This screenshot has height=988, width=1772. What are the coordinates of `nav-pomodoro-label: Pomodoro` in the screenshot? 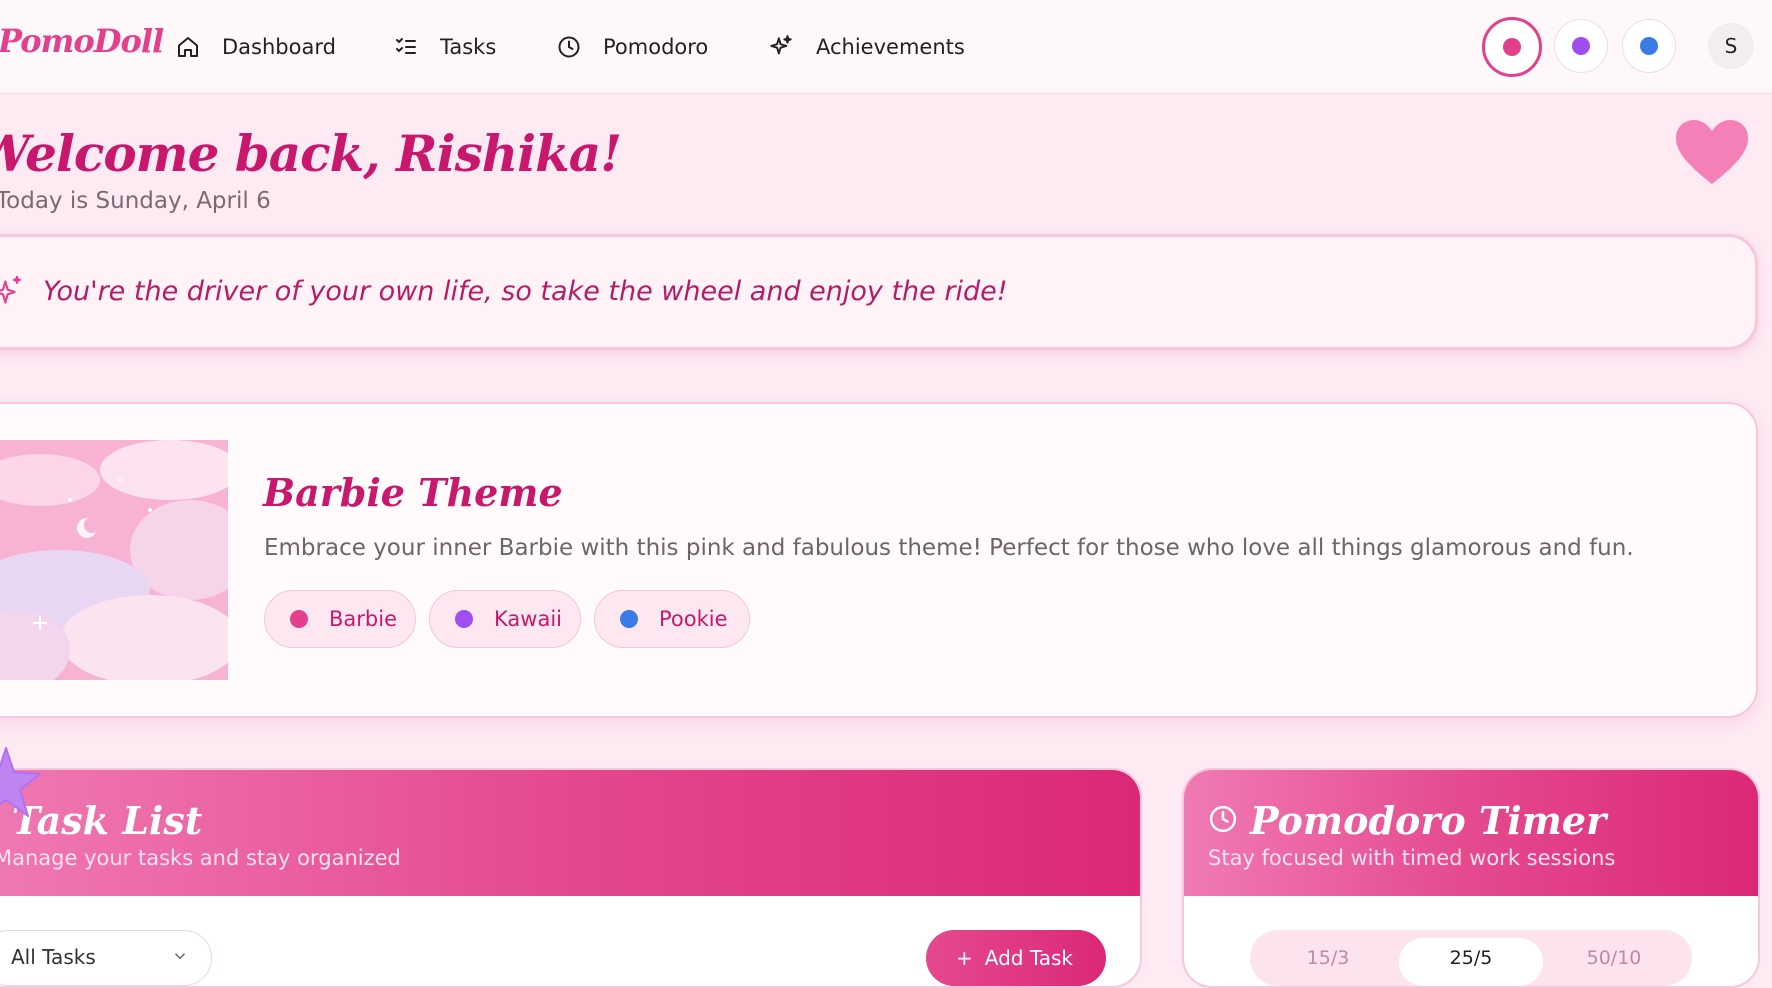 It's located at (656, 47).